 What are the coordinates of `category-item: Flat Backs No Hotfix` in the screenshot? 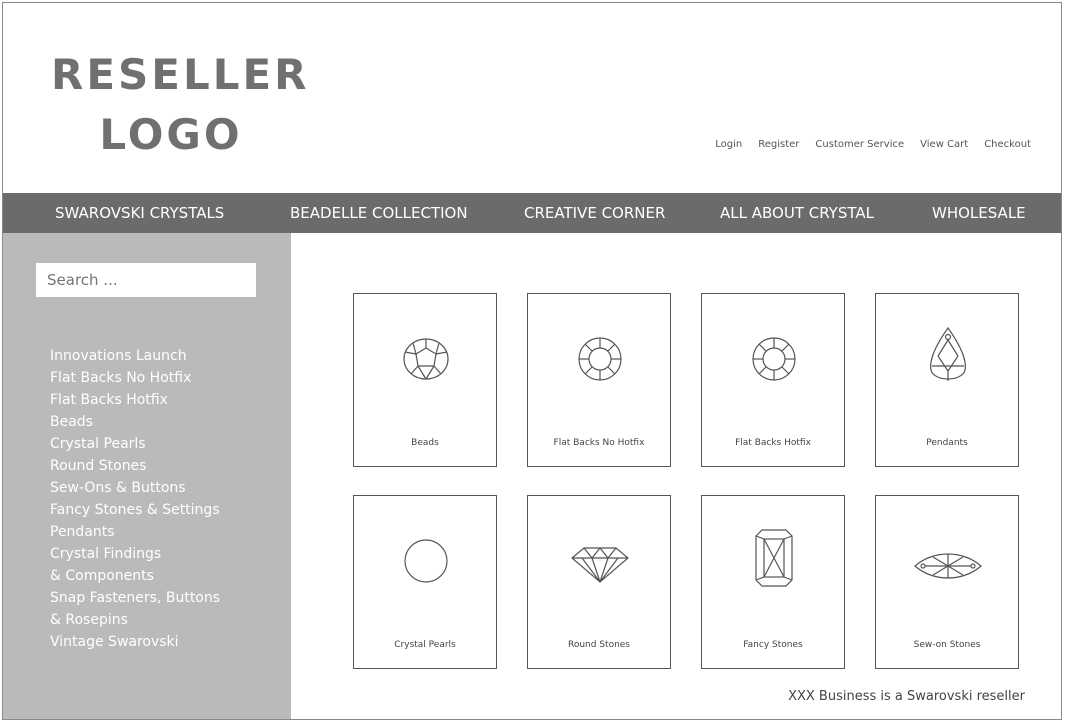 It's located at (135, 378).